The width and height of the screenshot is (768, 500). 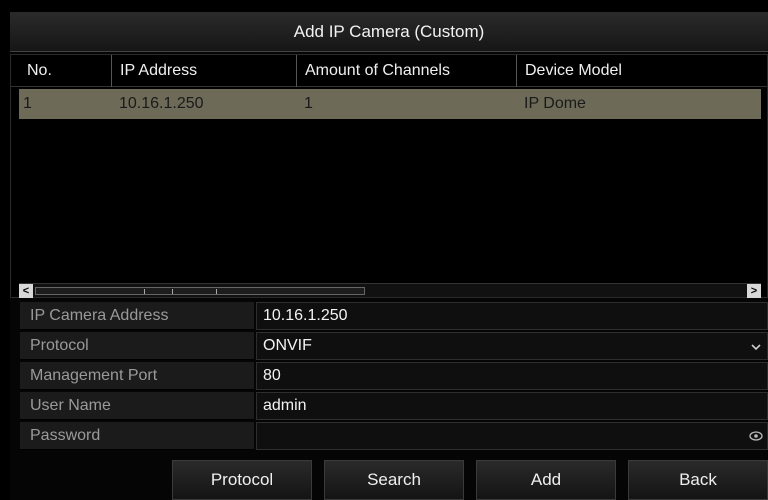 I want to click on protocol-label: Protocol, so click(x=137, y=346).